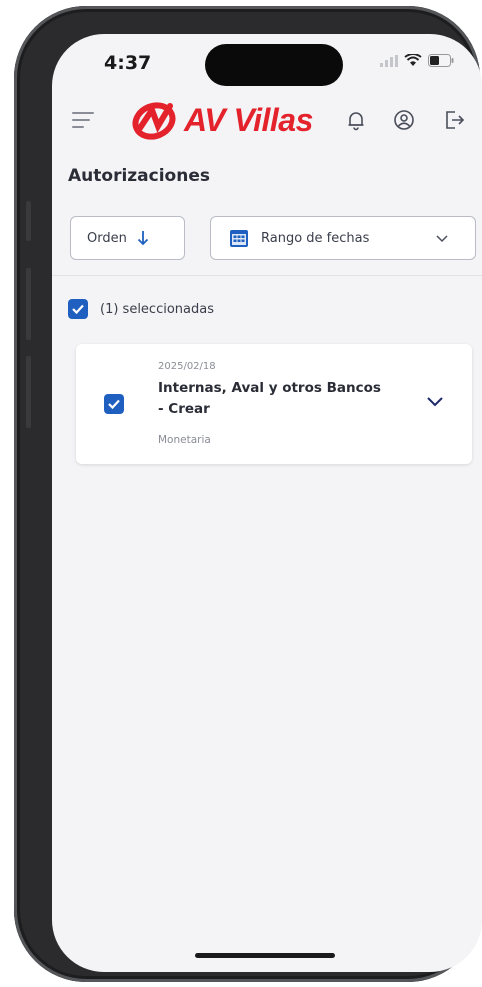 This screenshot has height=987, width=482. I want to click on app-header: AV Villas, so click(267, 122).